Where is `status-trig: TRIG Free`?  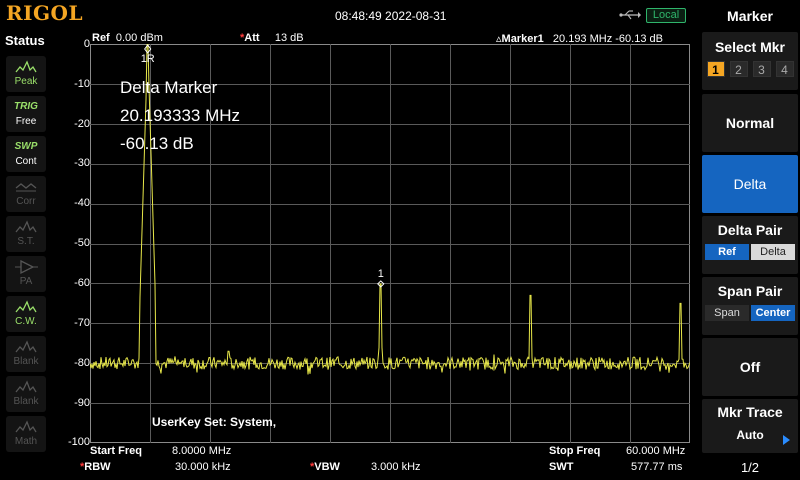 status-trig: TRIG Free is located at coordinates (26, 114).